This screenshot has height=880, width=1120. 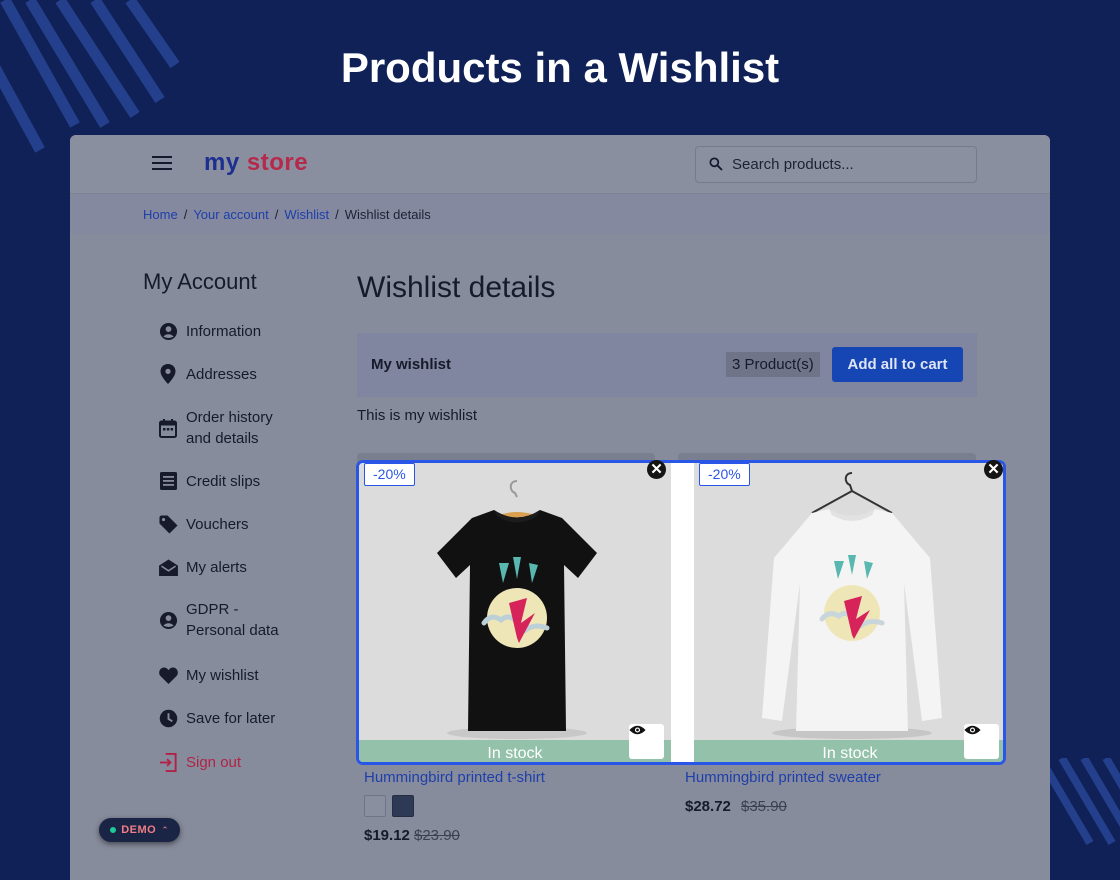 What do you see at coordinates (216, 567) in the screenshot?
I see `sidebar-item-label: My alerts` at bounding box center [216, 567].